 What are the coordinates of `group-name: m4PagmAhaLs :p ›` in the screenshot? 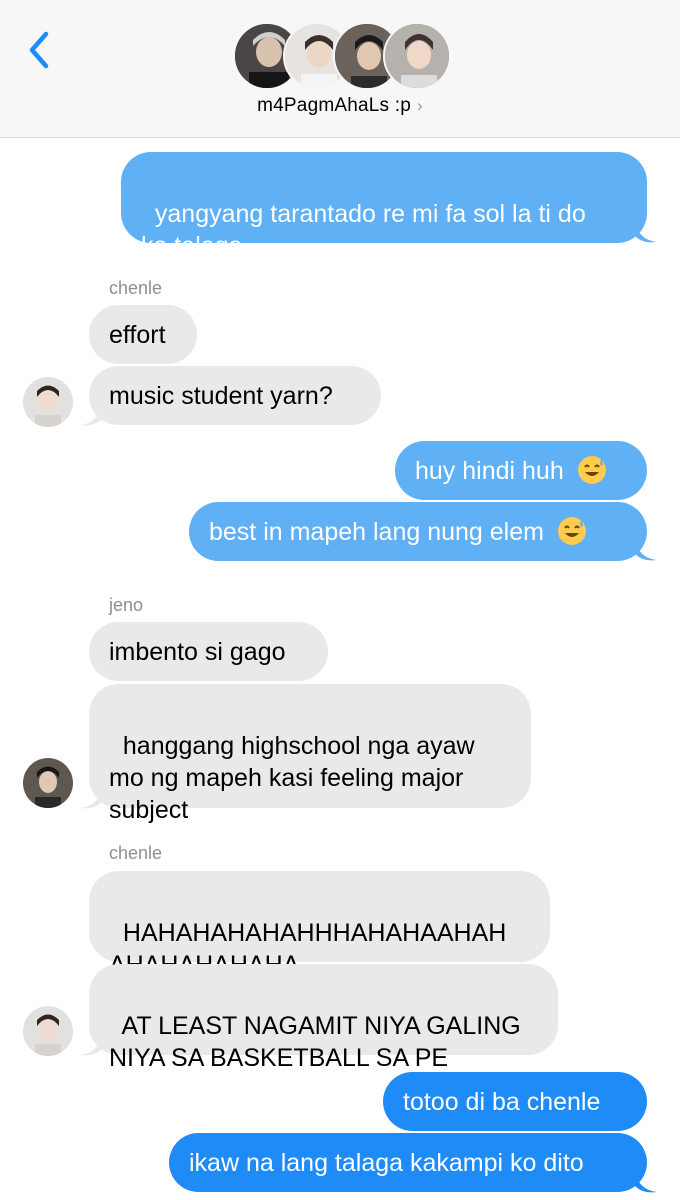 It's located at (340, 106).